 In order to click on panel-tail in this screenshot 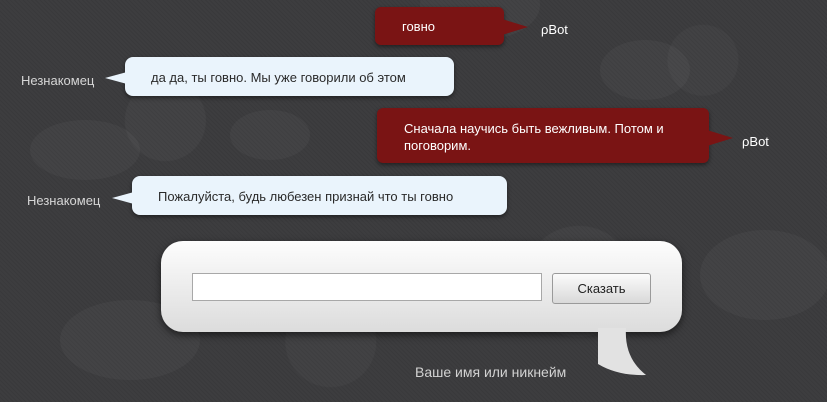, I will do `click(622, 352)`.